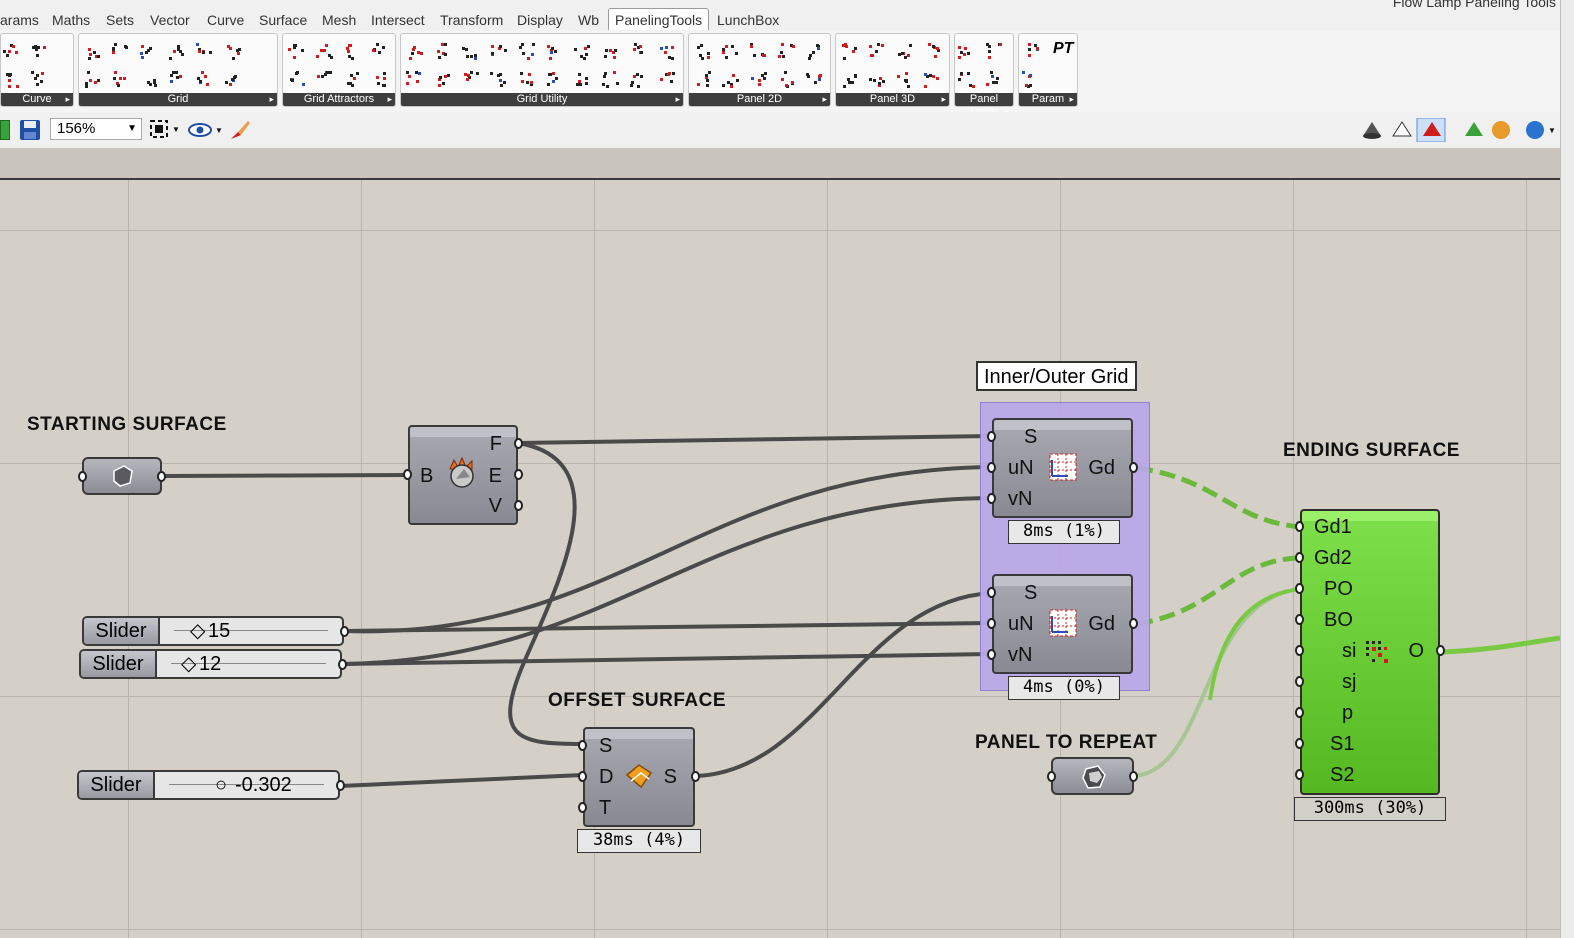  Describe the element at coordinates (463, 475) in the screenshot. I see `deconstruct-brep-node: B F E V` at that location.